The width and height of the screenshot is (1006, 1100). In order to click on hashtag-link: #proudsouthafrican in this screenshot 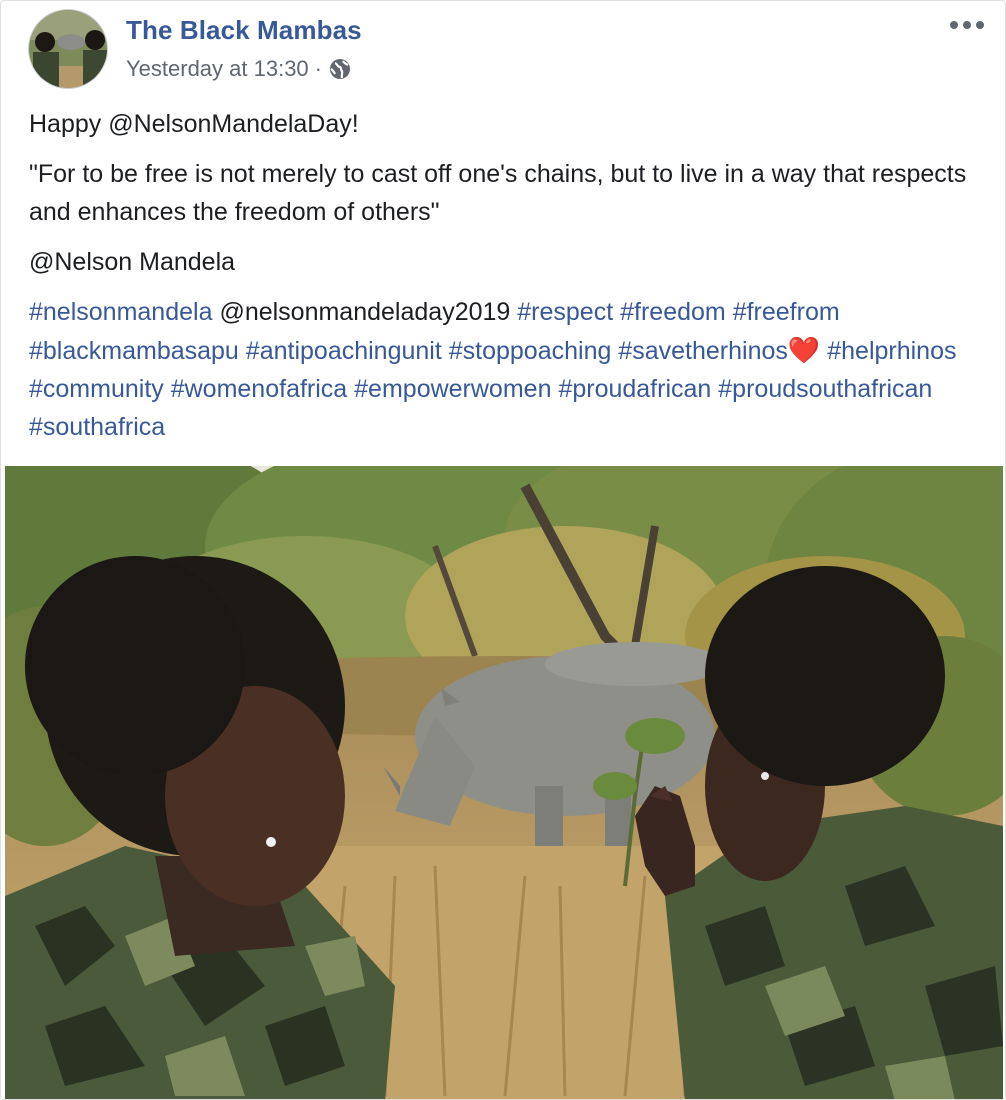, I will do `click(825, 389)`.